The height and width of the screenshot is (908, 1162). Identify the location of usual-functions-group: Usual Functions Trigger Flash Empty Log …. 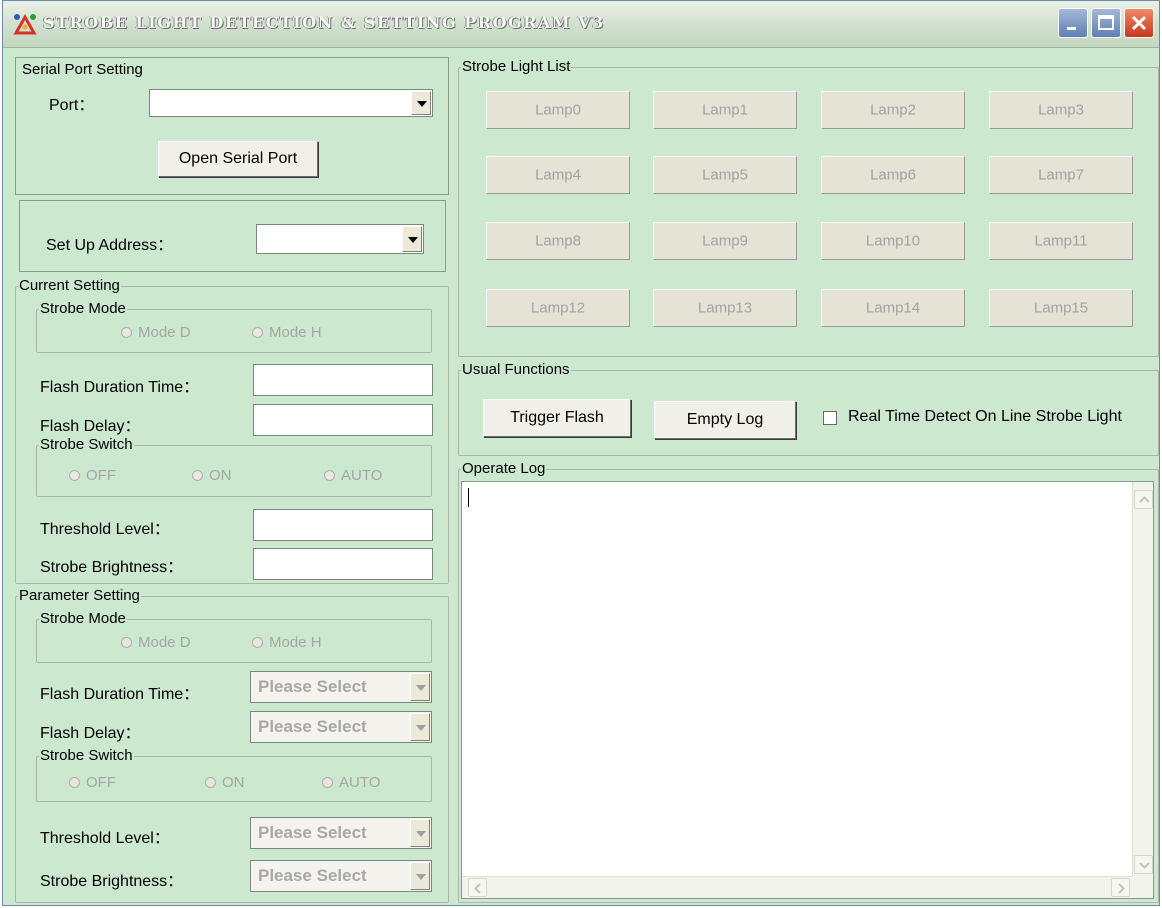
(808, 408).